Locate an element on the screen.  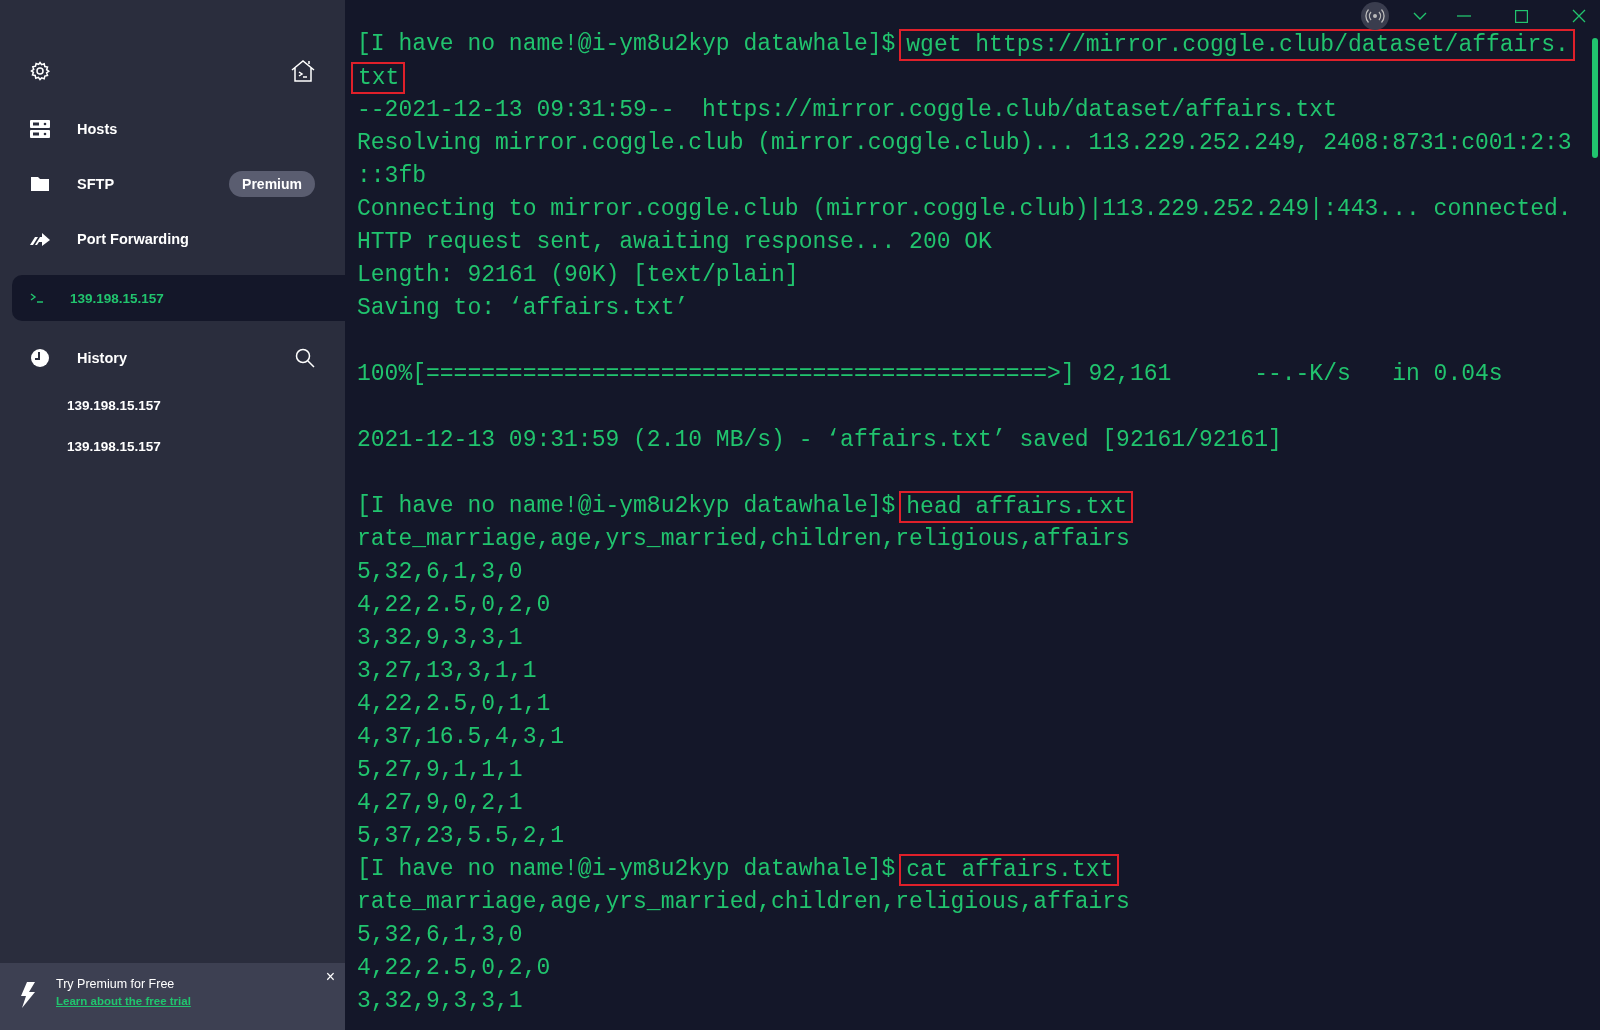
highlighted-command: wget https://mirror.coggle.club/dataset/affairs. is located at coordinates (1237, 44).